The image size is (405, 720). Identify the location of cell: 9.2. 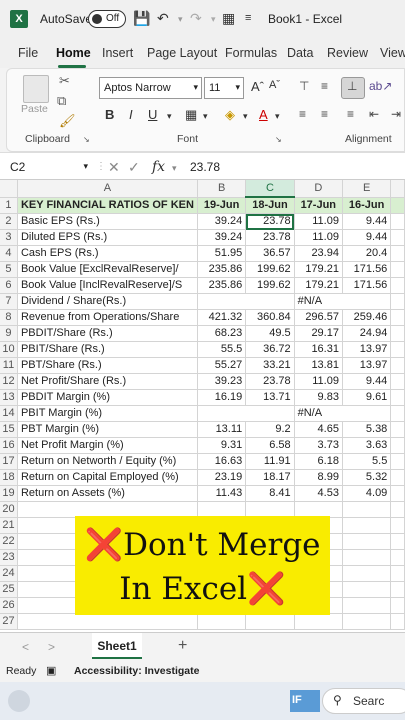
(270, 429).